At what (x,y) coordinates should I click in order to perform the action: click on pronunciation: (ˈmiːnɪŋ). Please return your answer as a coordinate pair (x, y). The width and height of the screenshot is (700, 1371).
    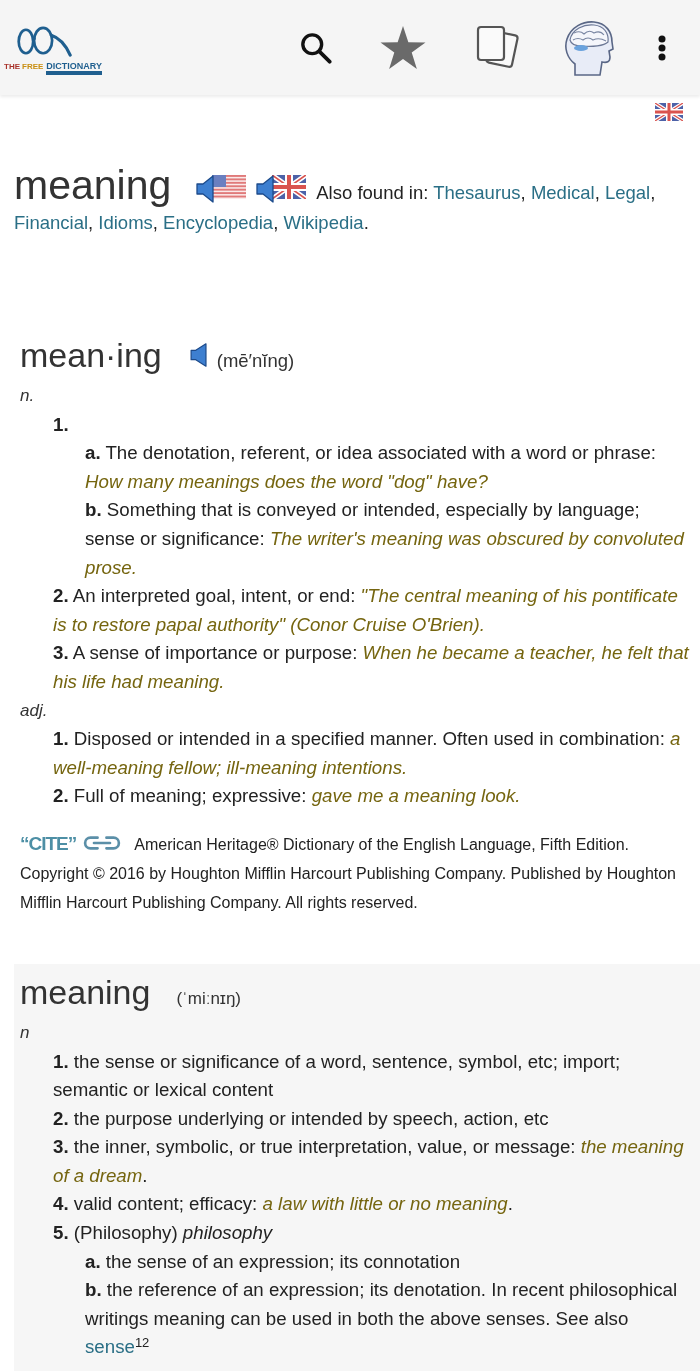
    Looking at the image, I should click on (209, 998).